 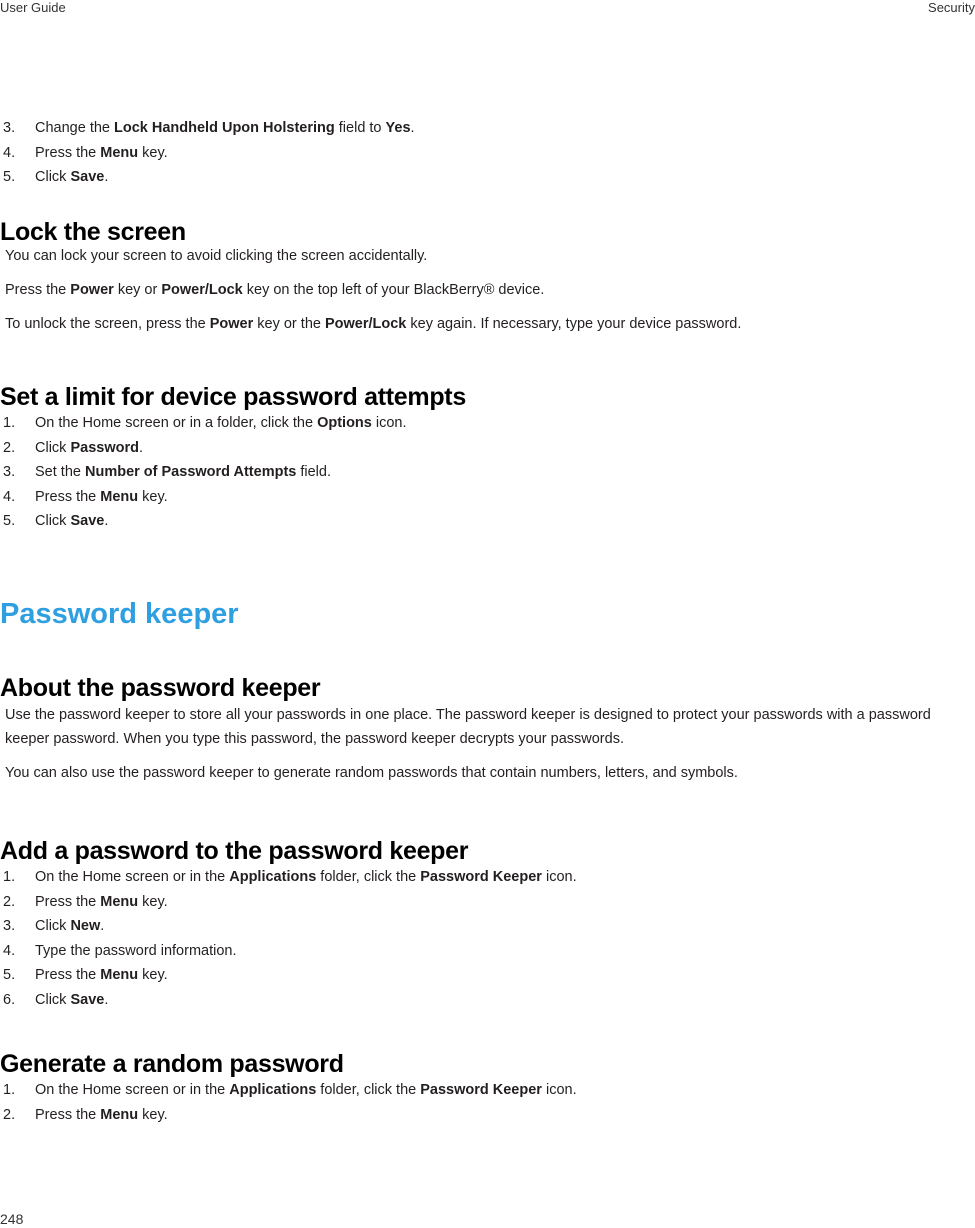 What do you see at coordinates (136, 950) in the screenshot?
I see `text-run: Type the password information.` at bounding box center [136, 950].